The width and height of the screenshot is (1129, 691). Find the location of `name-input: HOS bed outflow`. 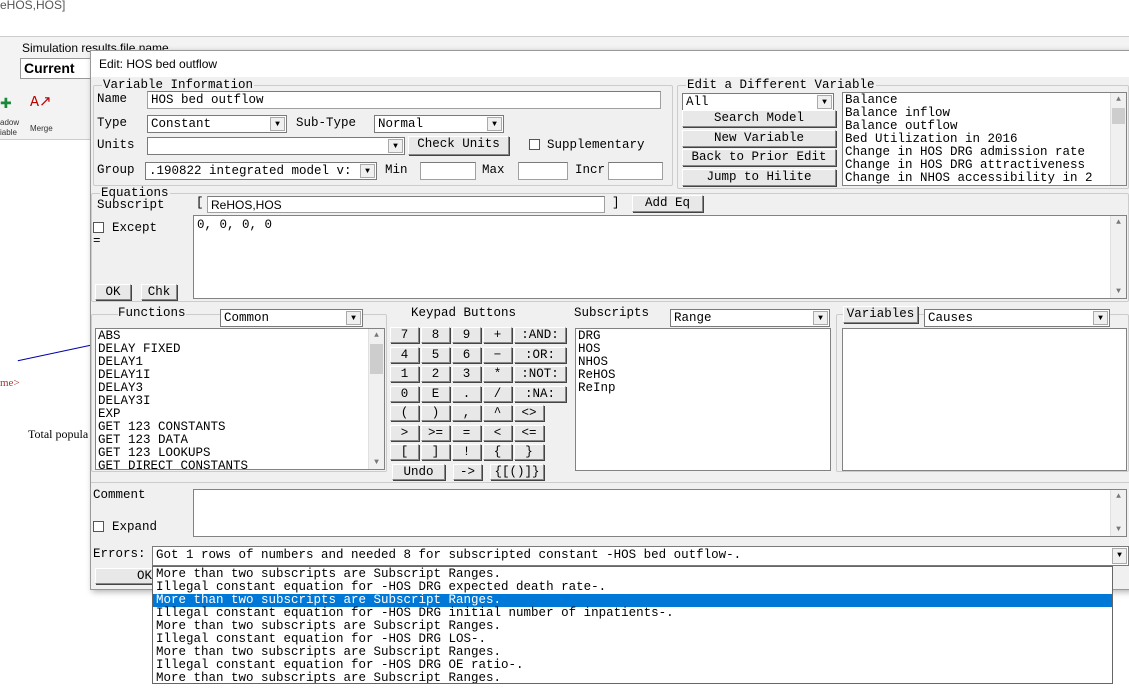

name-input: HOS bed outflow is located at coordinates (404, 100).